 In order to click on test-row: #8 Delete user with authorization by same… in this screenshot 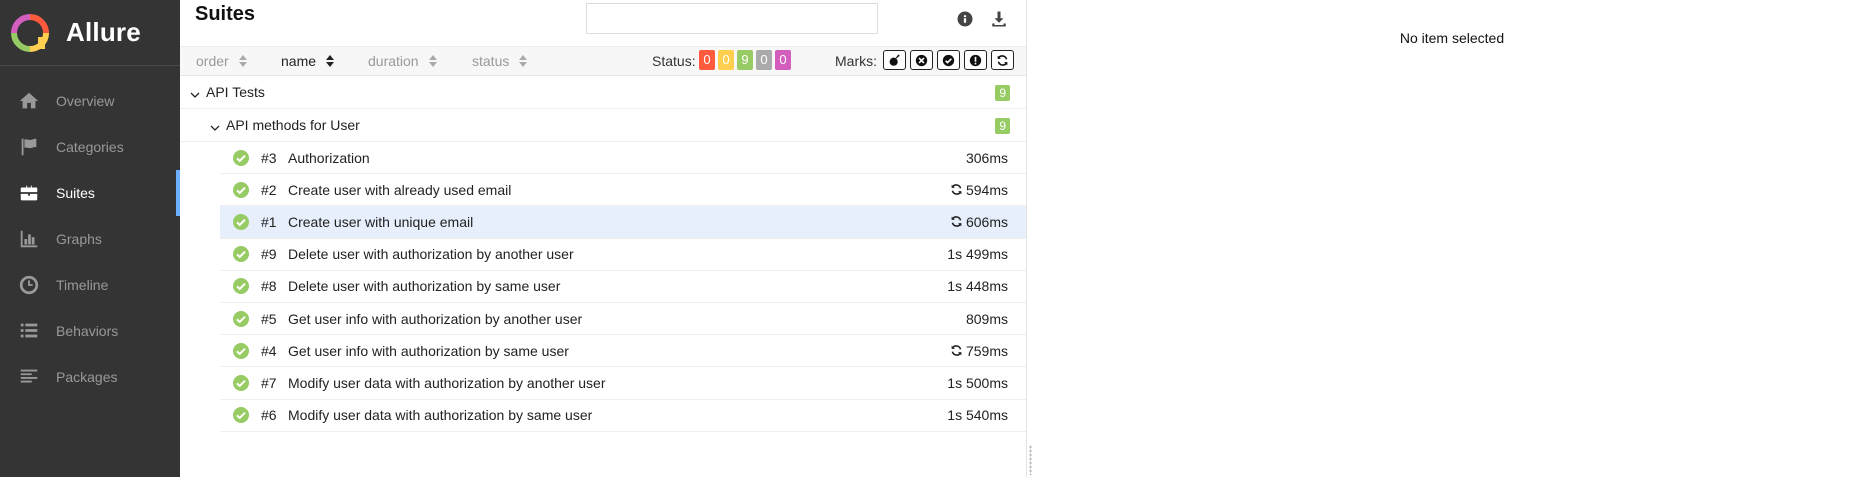, I will do `click(623, 287)`.